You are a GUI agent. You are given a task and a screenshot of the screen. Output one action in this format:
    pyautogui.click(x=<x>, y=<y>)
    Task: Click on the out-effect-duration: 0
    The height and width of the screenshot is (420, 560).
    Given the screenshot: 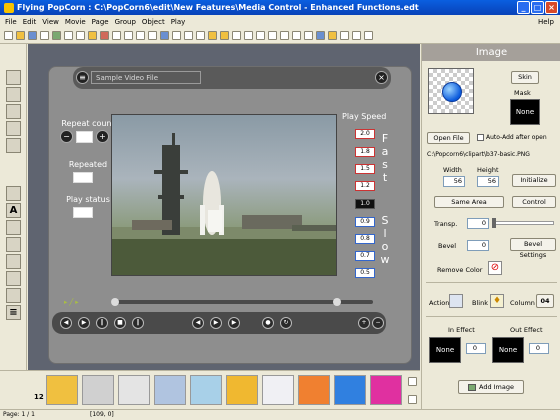 What is the action you would take?
    pyautogui.click(x=539, y=348)
    